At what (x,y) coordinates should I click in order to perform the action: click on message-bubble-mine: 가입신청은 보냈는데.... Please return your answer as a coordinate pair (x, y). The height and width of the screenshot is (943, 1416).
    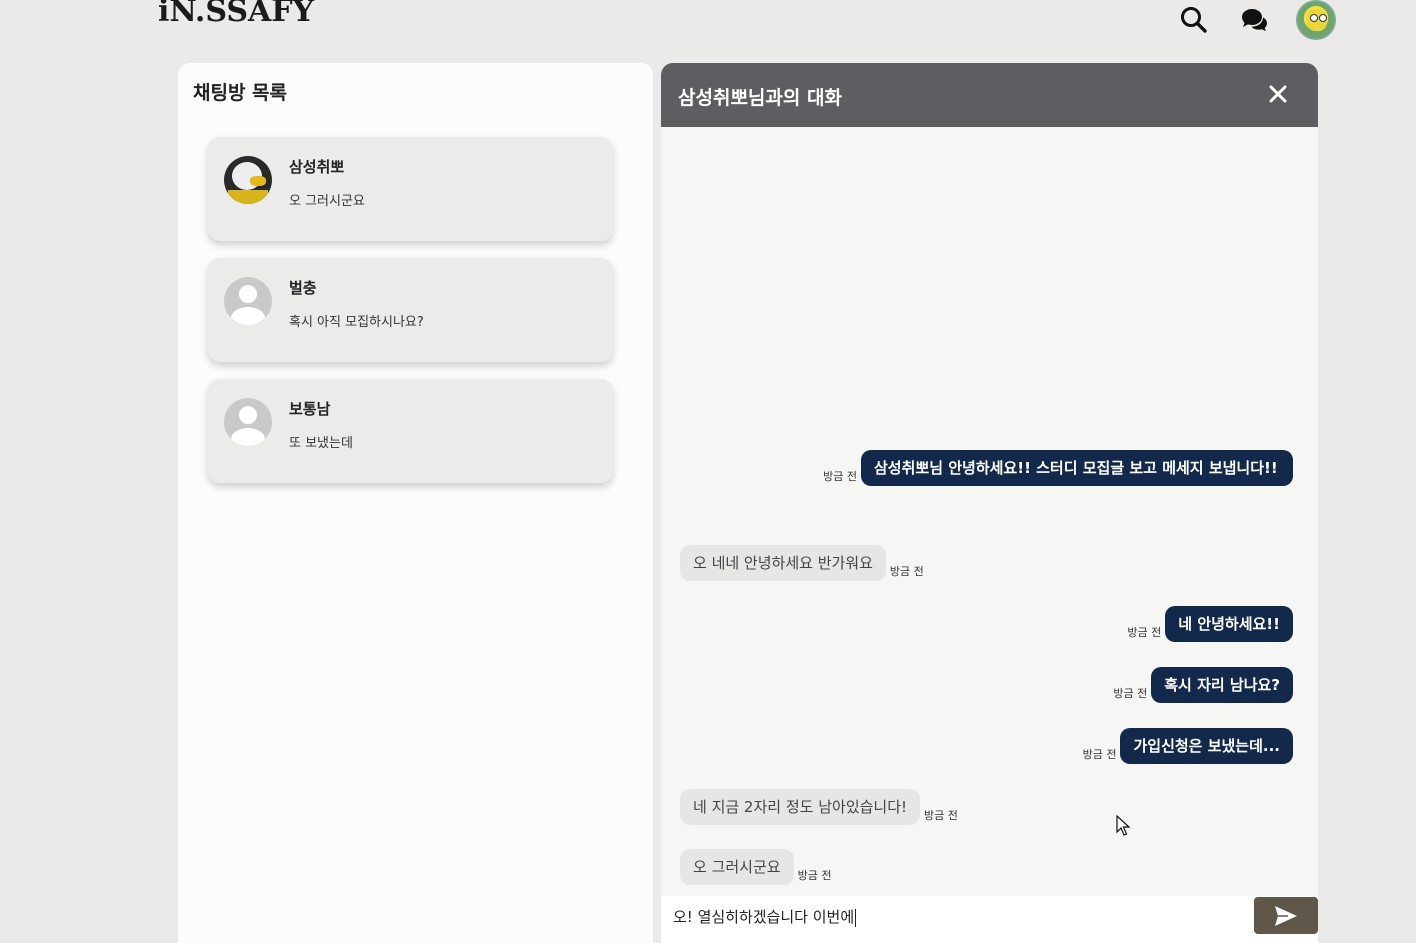
    Looking at the image, I should click on (1206, 746).